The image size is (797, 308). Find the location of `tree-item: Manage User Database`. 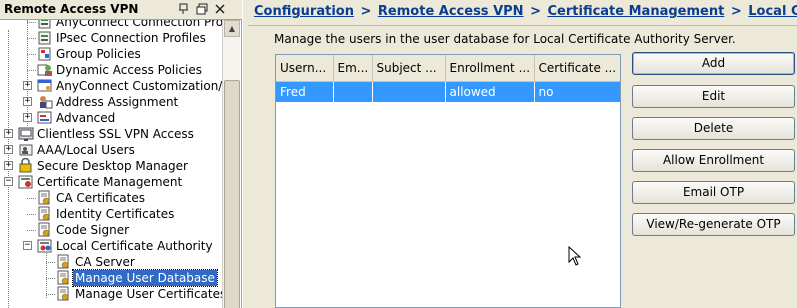

tree-item: Manage User Database is located at coordinates (111, 278).